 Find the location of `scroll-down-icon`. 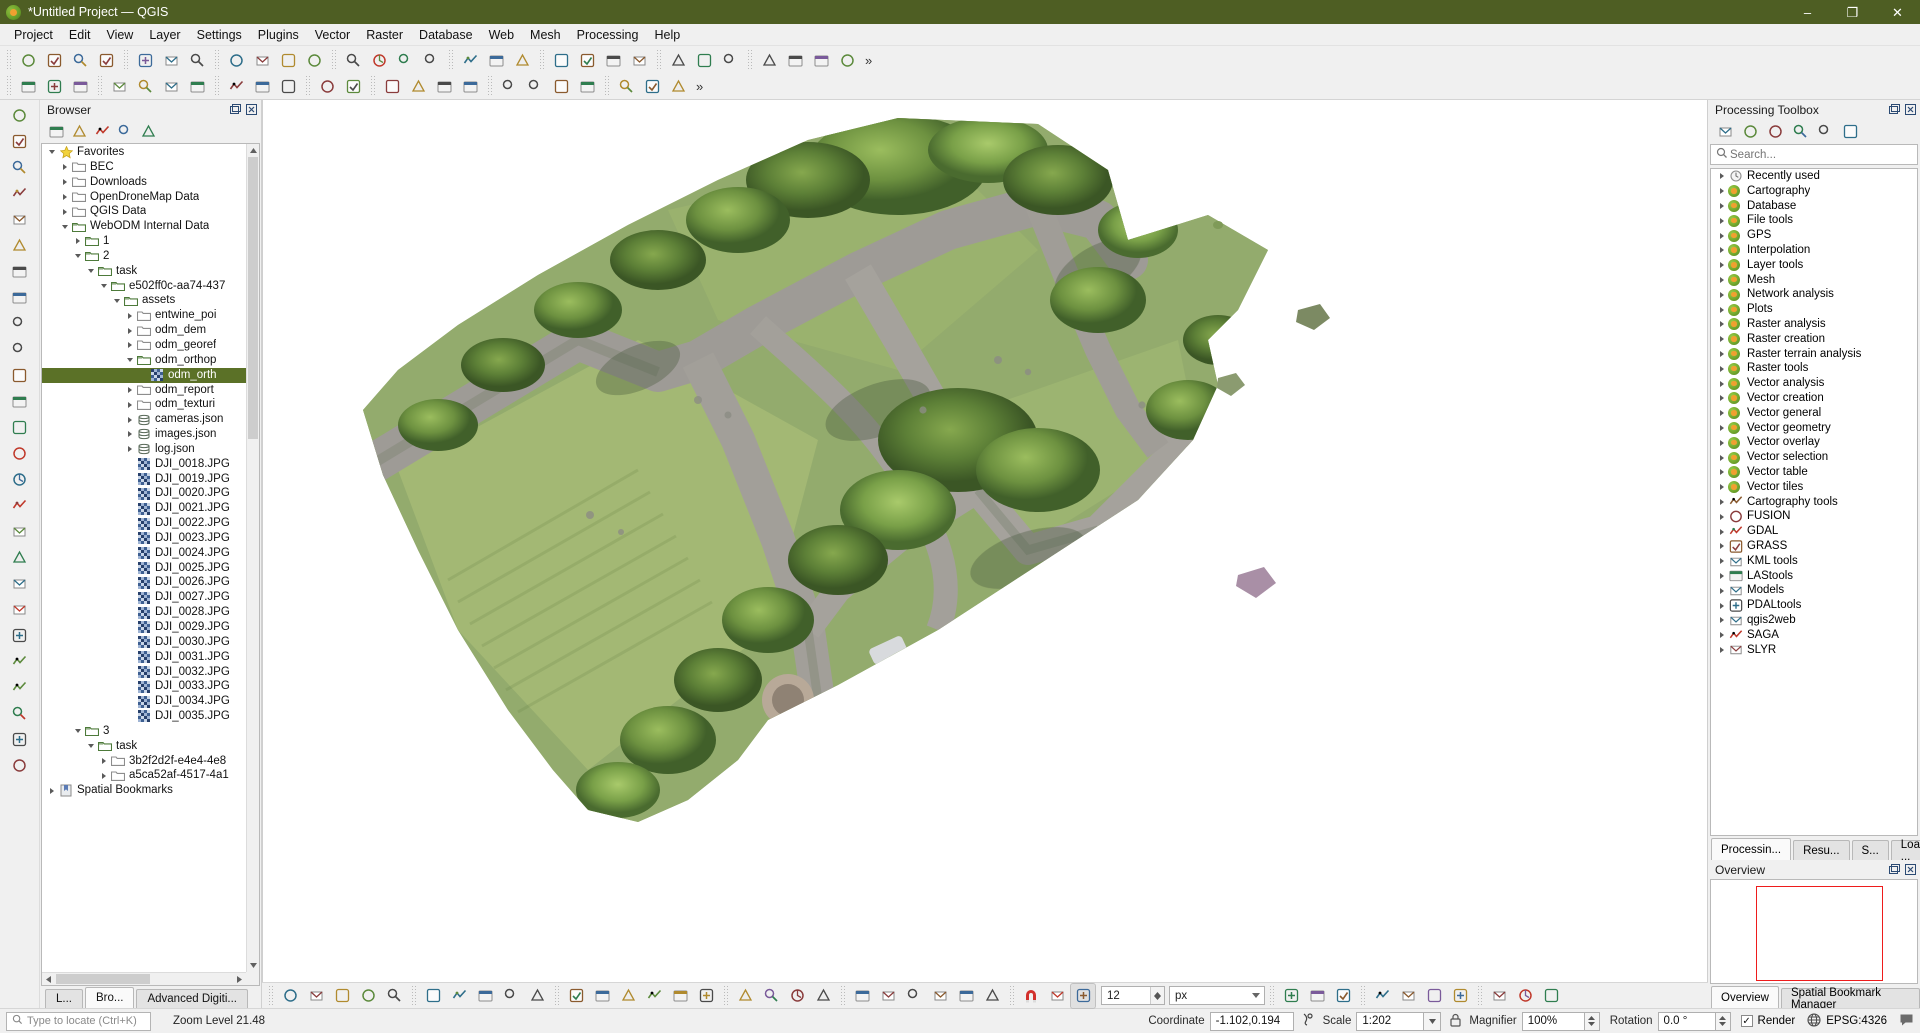

scroll-down-icon is located at coordinates (253, 965).